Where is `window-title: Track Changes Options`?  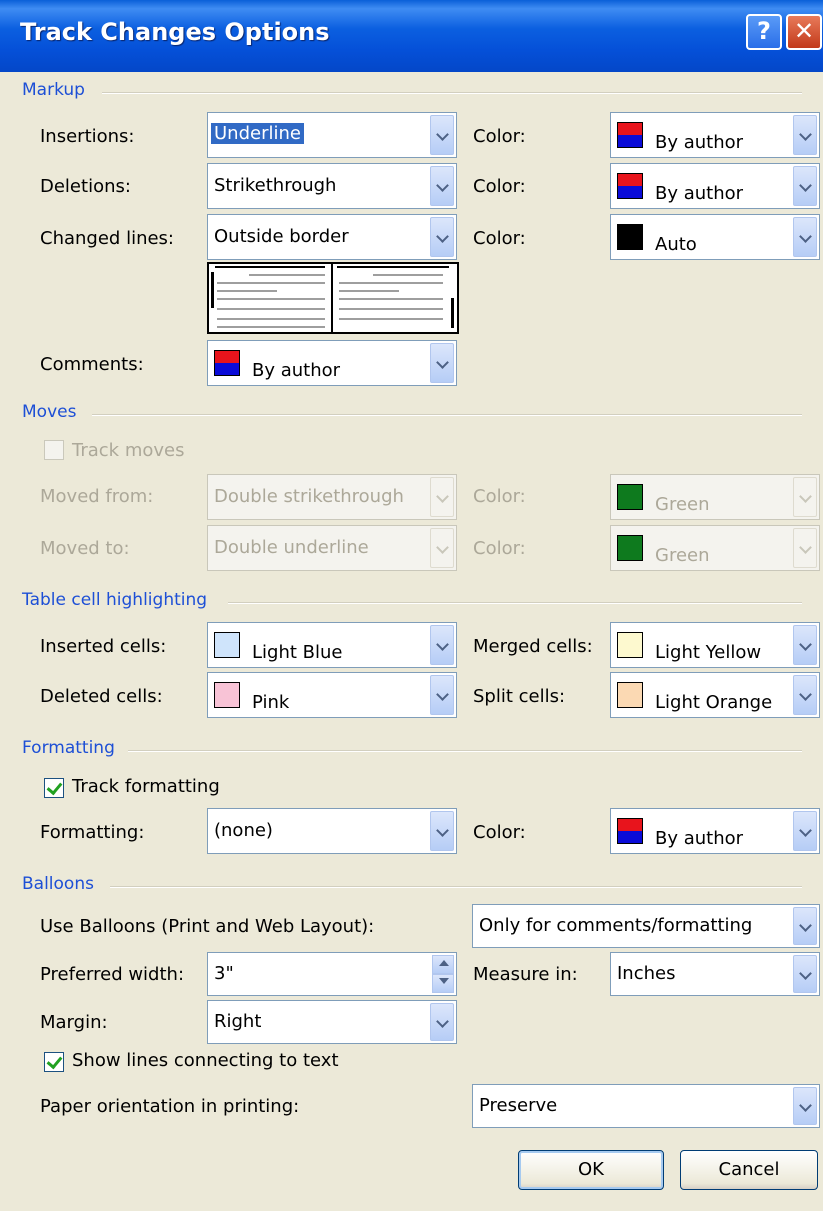 window-title: Track Changes Options is located at coordinates (175, 32).